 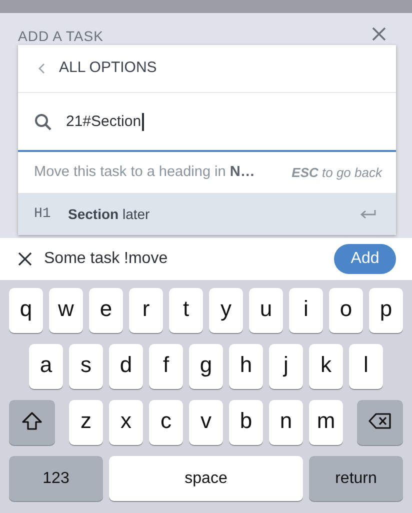 What do you see at coordinates (207, 214) in the screenshot?
I see `option-row: H1 Section later` at bounding box center [207, 214].